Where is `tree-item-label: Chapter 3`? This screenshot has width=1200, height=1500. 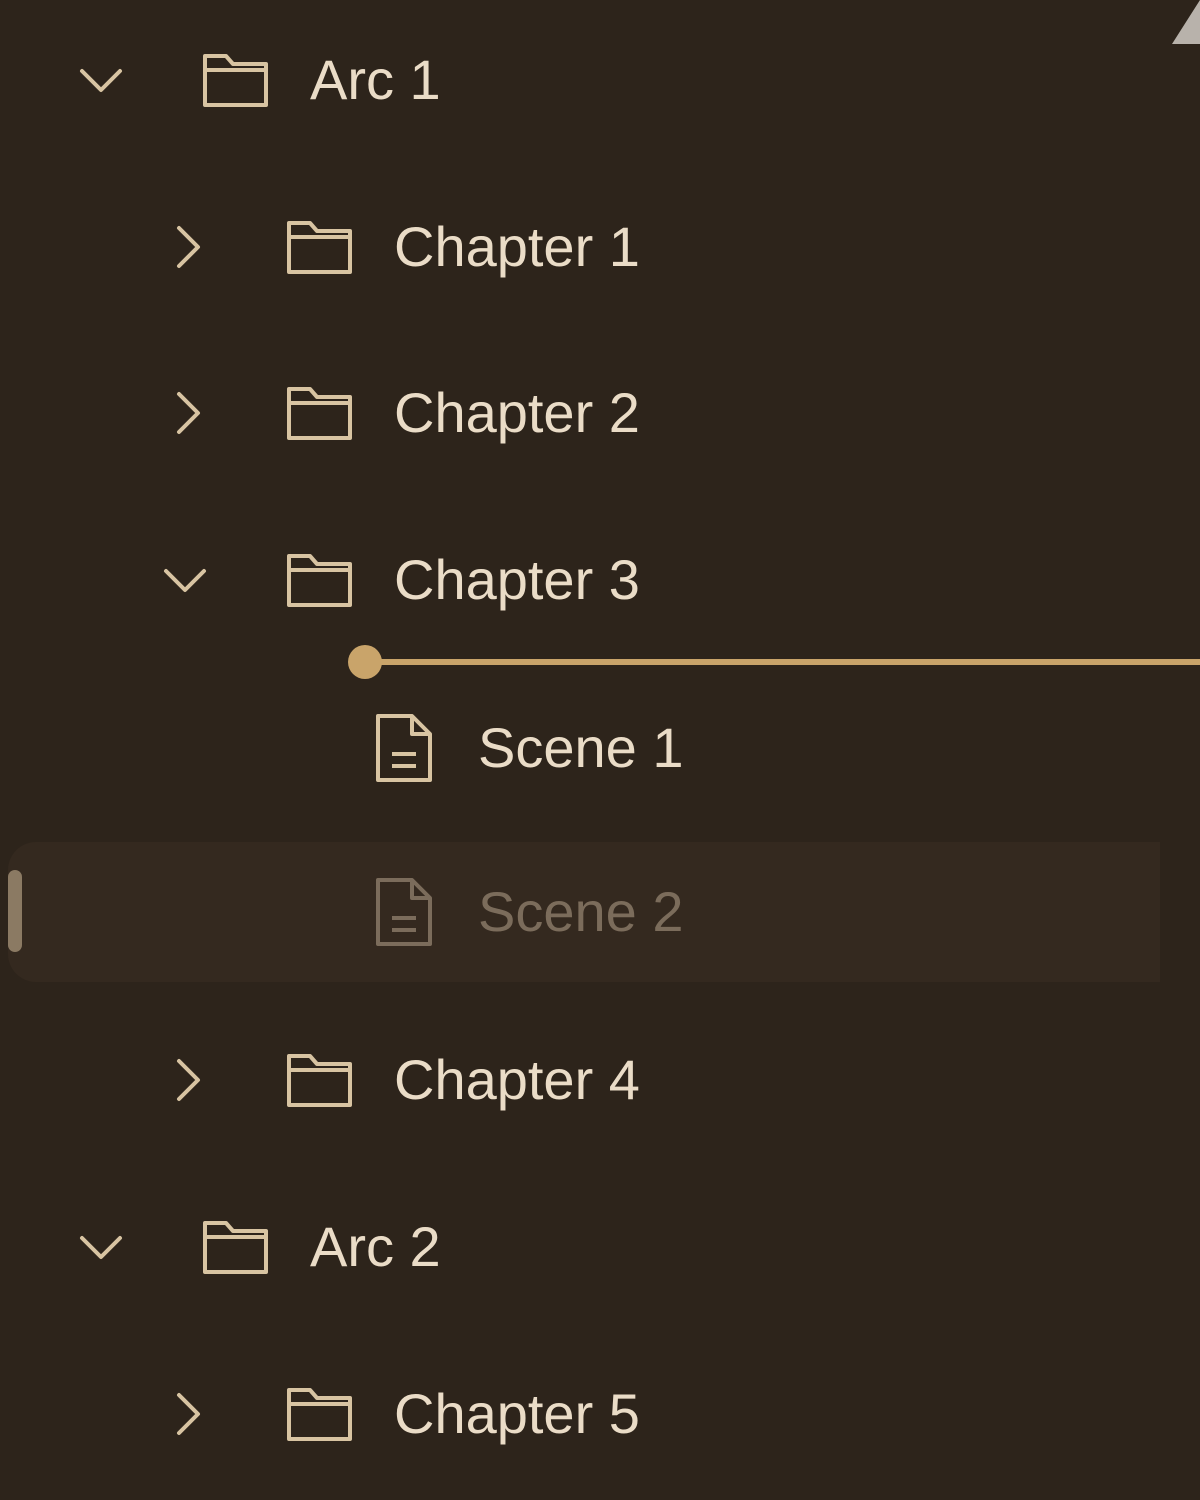
tree-item-label: Chapter 3 is located at coordinates (517, 579).